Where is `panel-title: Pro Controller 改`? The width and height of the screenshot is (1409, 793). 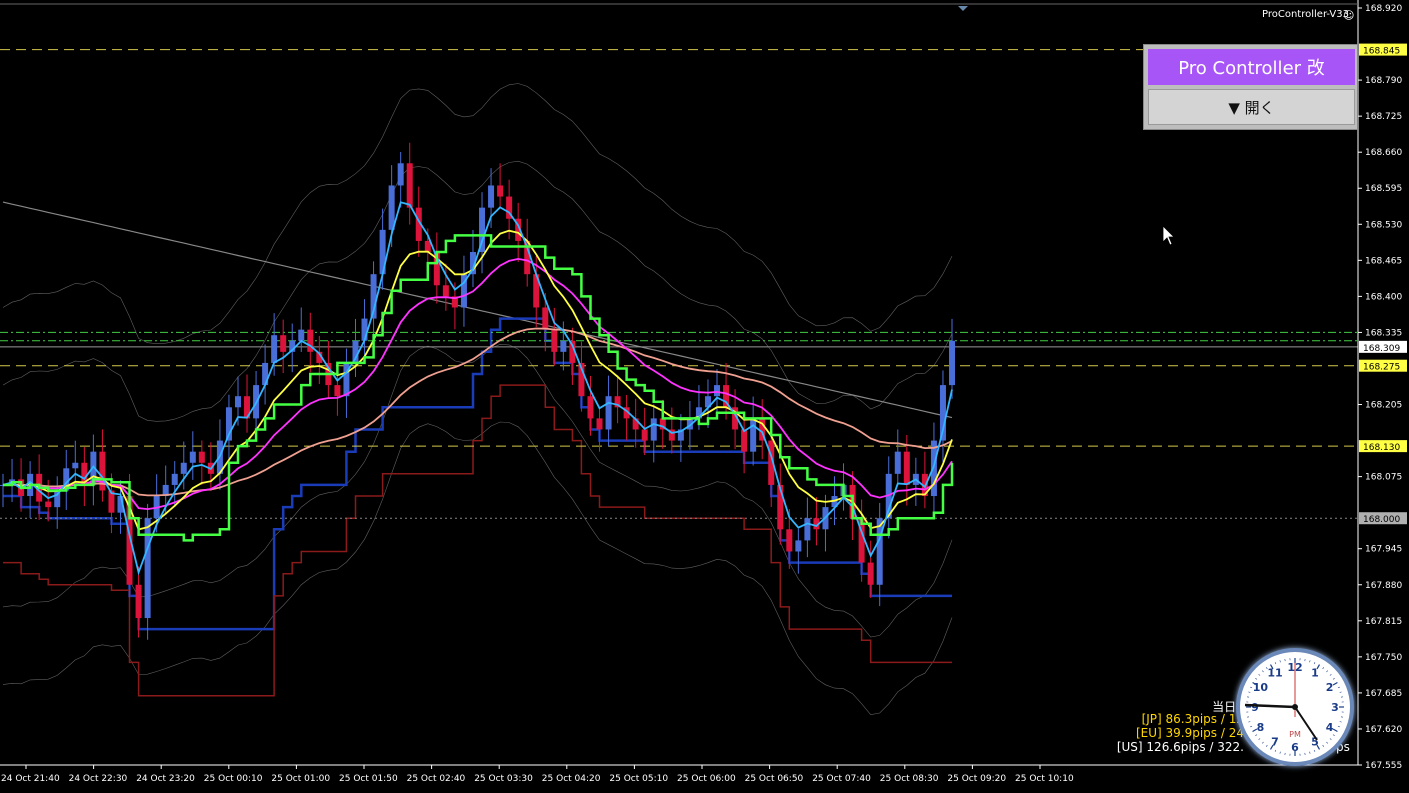 panel-title: Pro Controller 改 is located at coordinates (1251, 67).